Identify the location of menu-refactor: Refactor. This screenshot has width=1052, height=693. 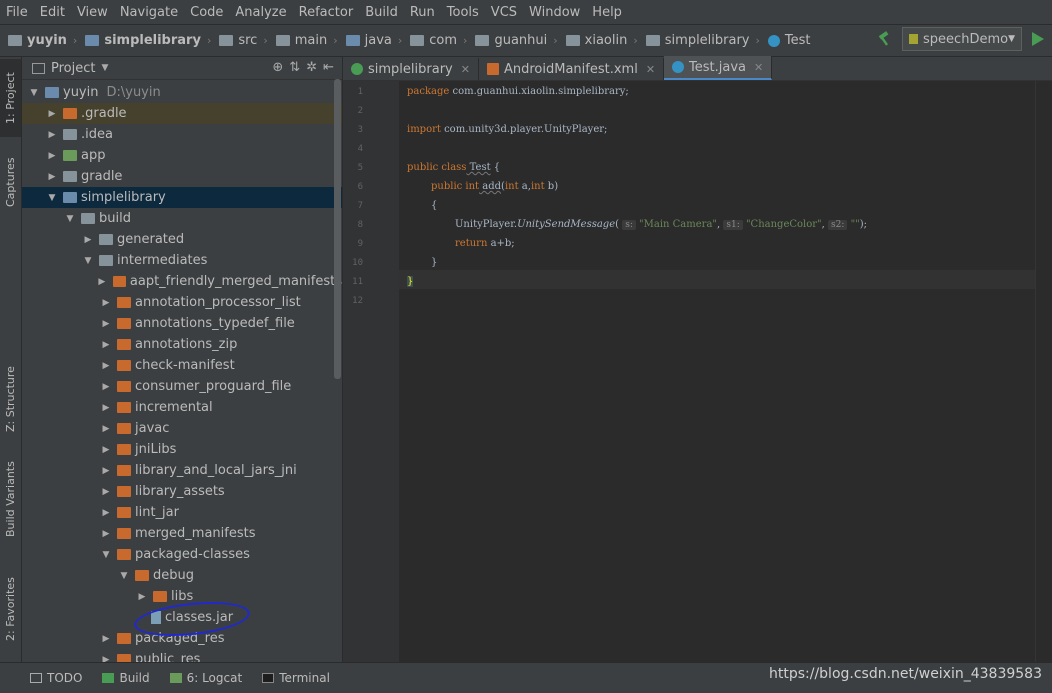
(326, 12).